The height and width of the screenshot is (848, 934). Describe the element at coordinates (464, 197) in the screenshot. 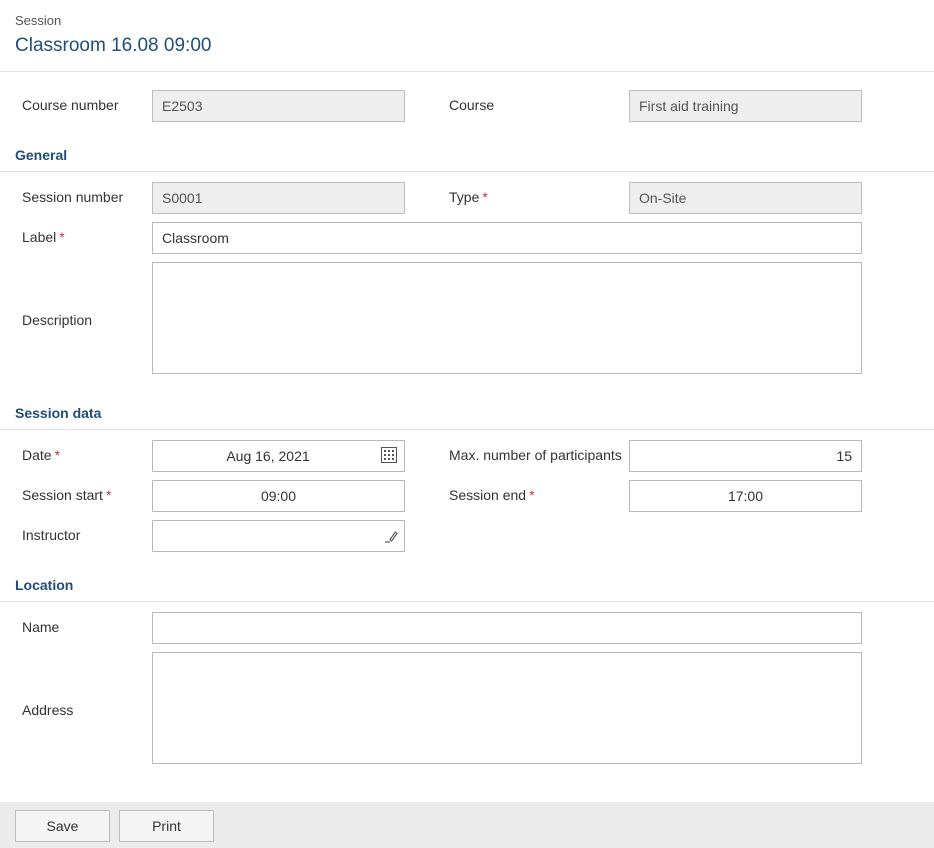

I see `type-label-text: Type` at that location.